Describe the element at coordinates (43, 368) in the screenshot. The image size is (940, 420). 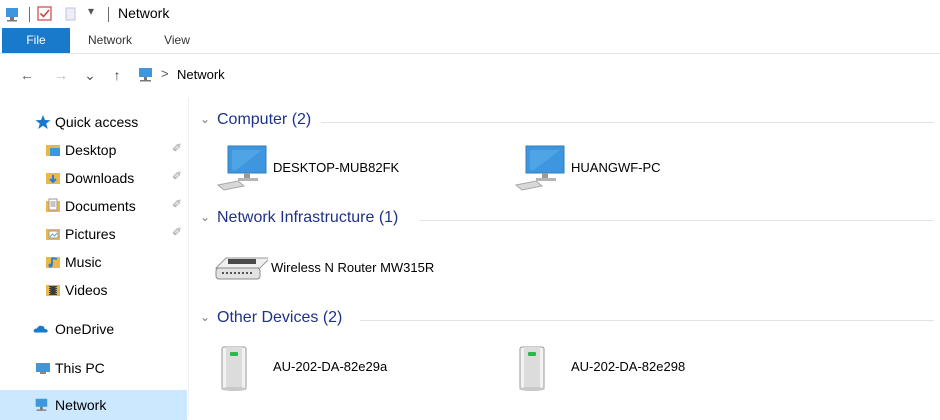
I see `this-pc-icon` at that location.